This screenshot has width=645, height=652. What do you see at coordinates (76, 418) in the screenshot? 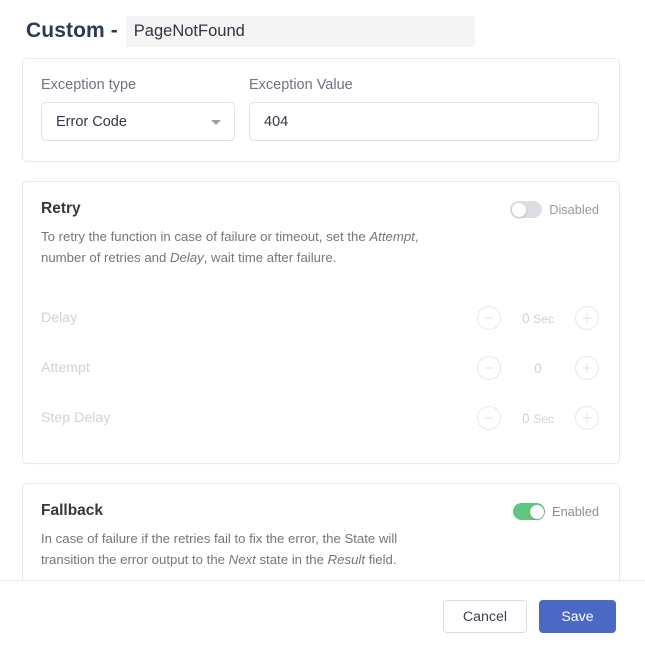
I see `stepper-label-step-delay: Step Delay` at bounding box center [76, 418].